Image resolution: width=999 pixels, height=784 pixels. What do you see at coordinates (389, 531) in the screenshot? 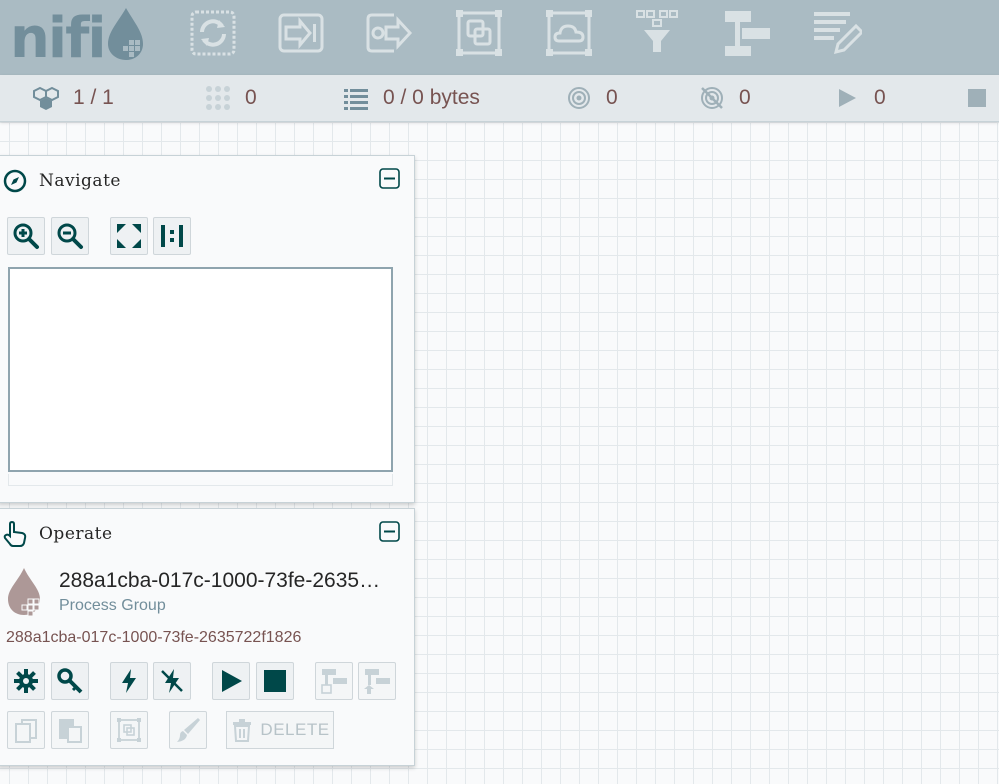
I see `collapse-operate-button` at bounding box center [389, 531].